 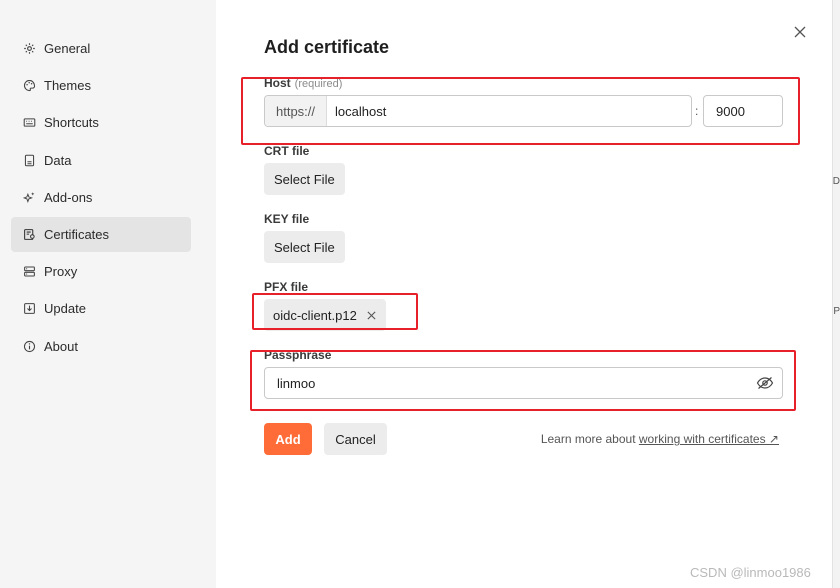 I want to click on learn-more-prefix: Learn more about, so click(x=588, y=439).